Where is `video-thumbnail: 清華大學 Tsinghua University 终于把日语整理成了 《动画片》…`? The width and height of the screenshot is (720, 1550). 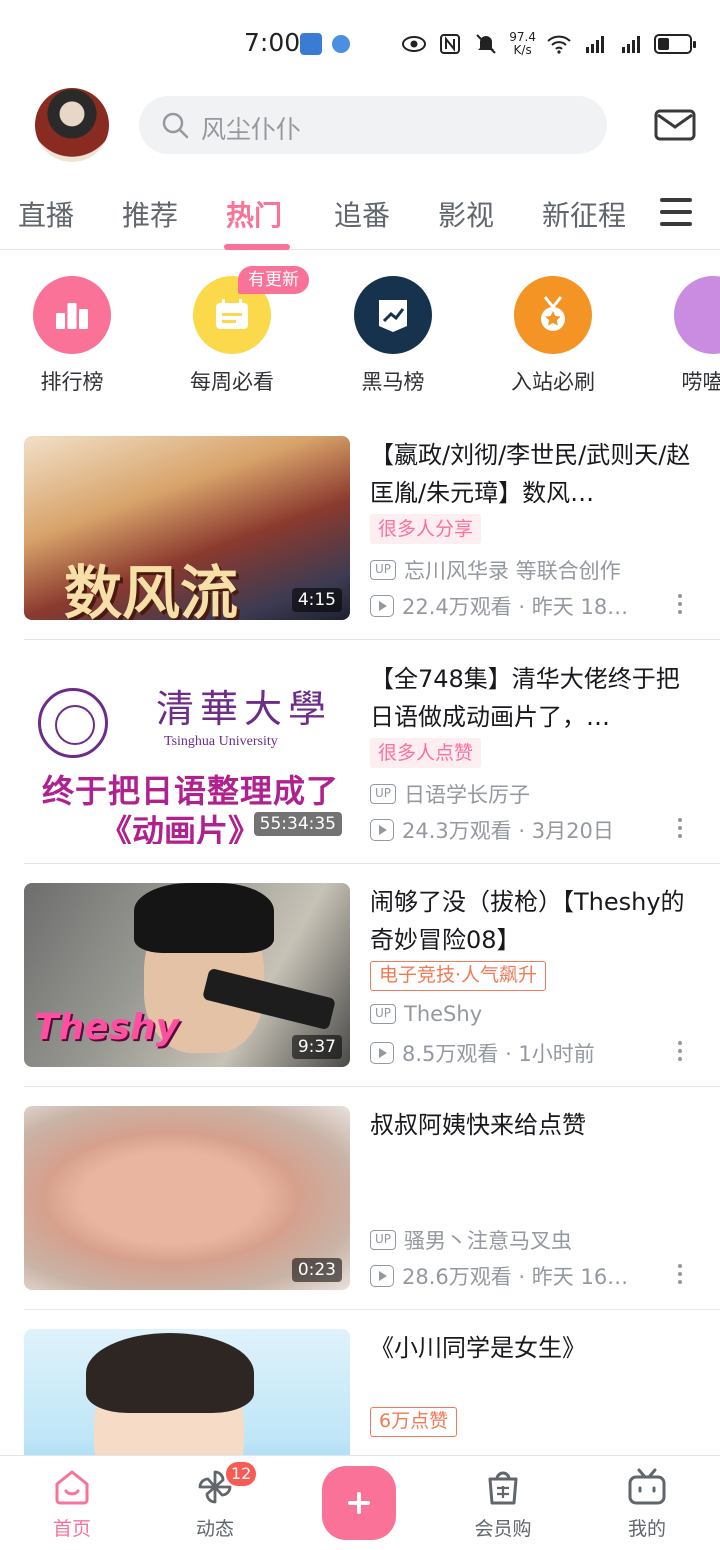
video-thumbnail: 清華大學 Tsinghua University 终于把日语整理成了 《动画片》… is located at coordinates (187, 752).